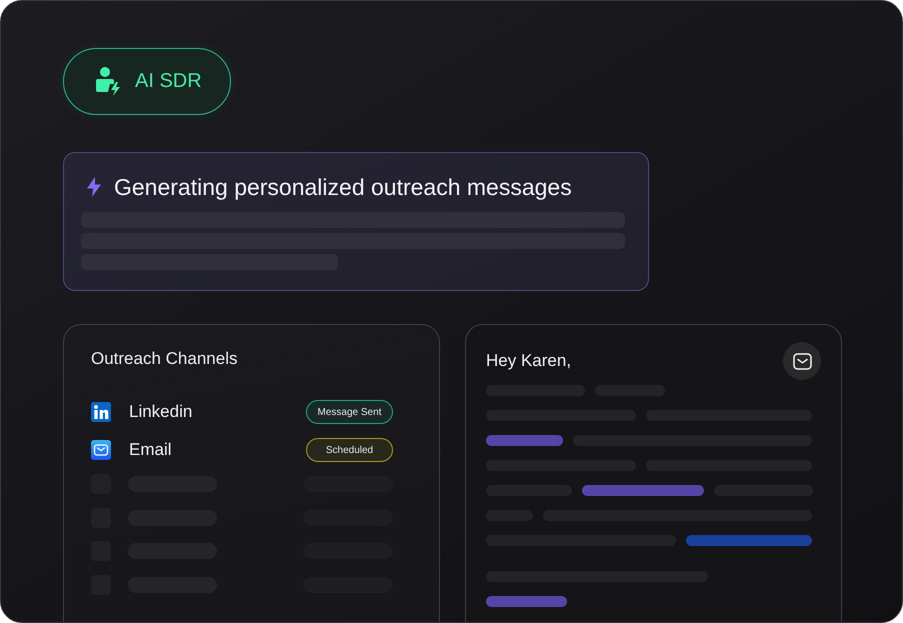  What do you see at coordinates (343, 187) in the screenshot?
I see `generating-title: Generating personalized outreach messages` at bounding box center [343, 187].